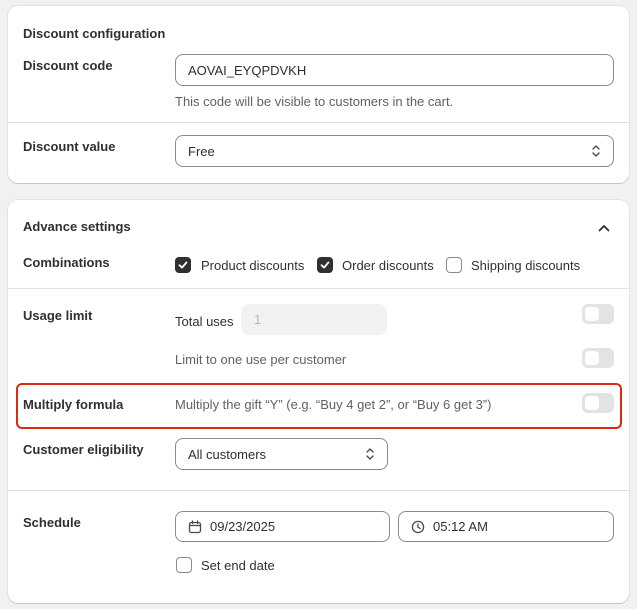  I want to click on shipping-discounts-label: Shipping discounts, so click(525, 265).